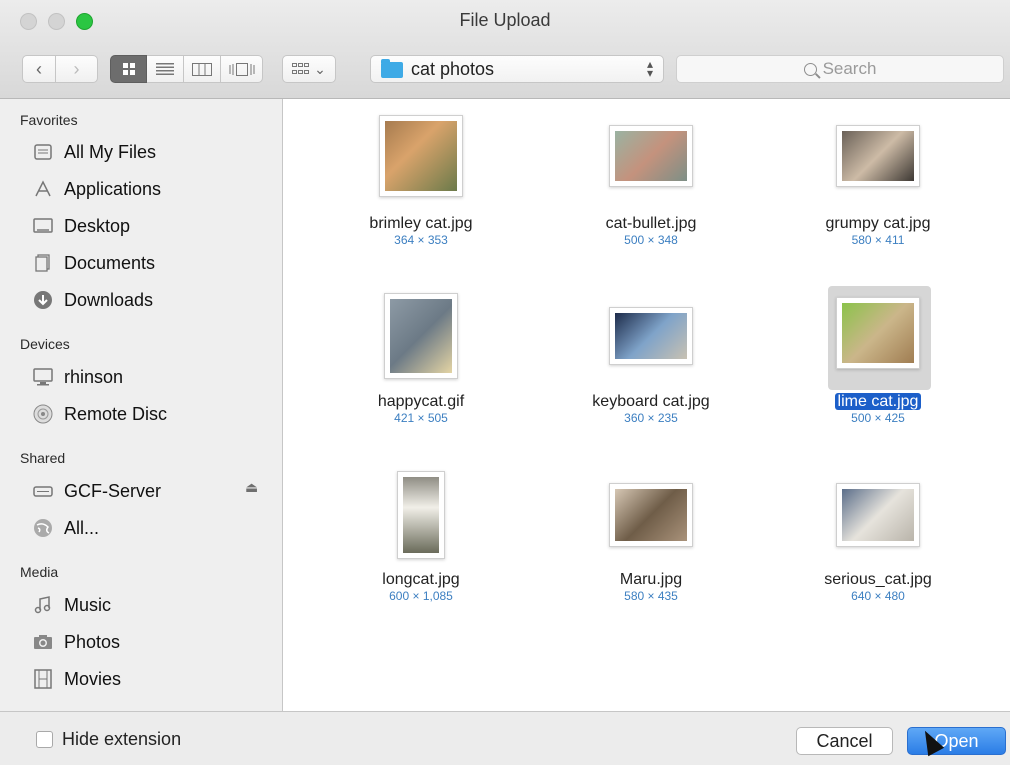 Image resolution: width=1010 pixels, height=765 pixels. I want to click on file-item: longcat.jpg 600 × 1,085, so click(421, 536).